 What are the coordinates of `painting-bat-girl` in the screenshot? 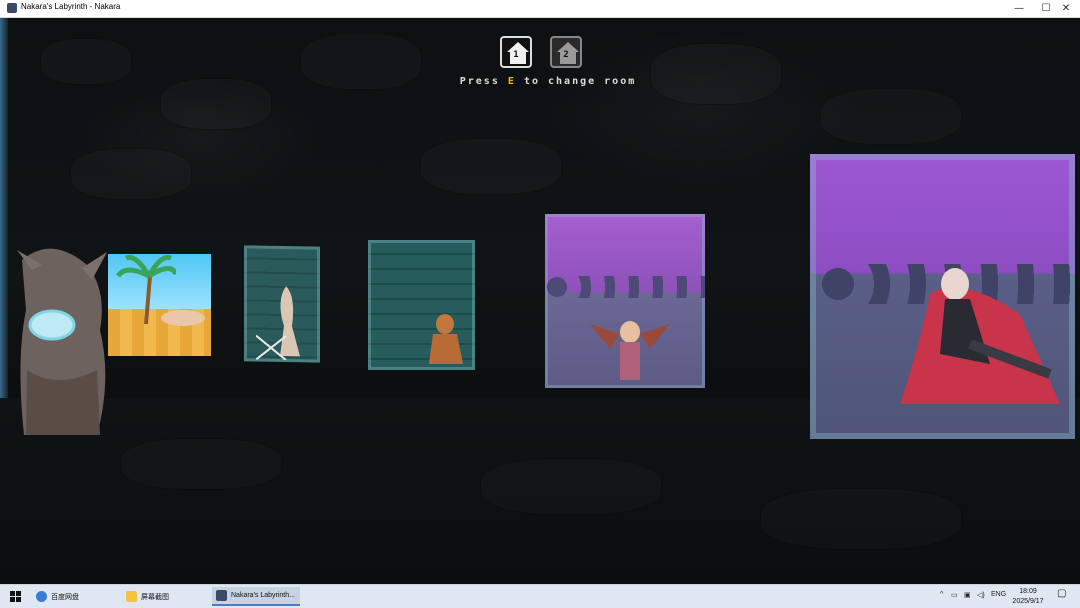 It's located at (625, 301).